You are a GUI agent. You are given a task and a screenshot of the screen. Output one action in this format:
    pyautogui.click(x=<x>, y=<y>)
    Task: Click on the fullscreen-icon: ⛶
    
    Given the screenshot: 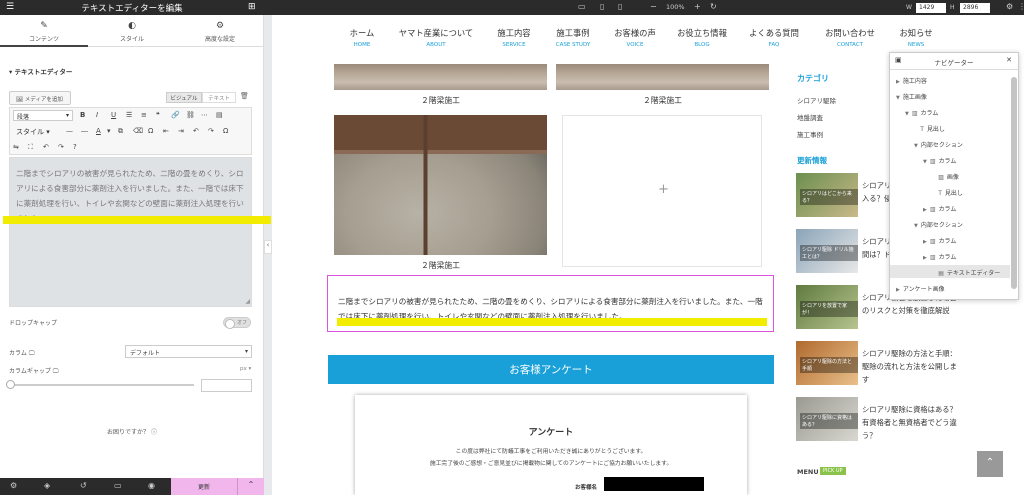 What is the action you would take?
    pyautogui.click(x=30, y=147)
    